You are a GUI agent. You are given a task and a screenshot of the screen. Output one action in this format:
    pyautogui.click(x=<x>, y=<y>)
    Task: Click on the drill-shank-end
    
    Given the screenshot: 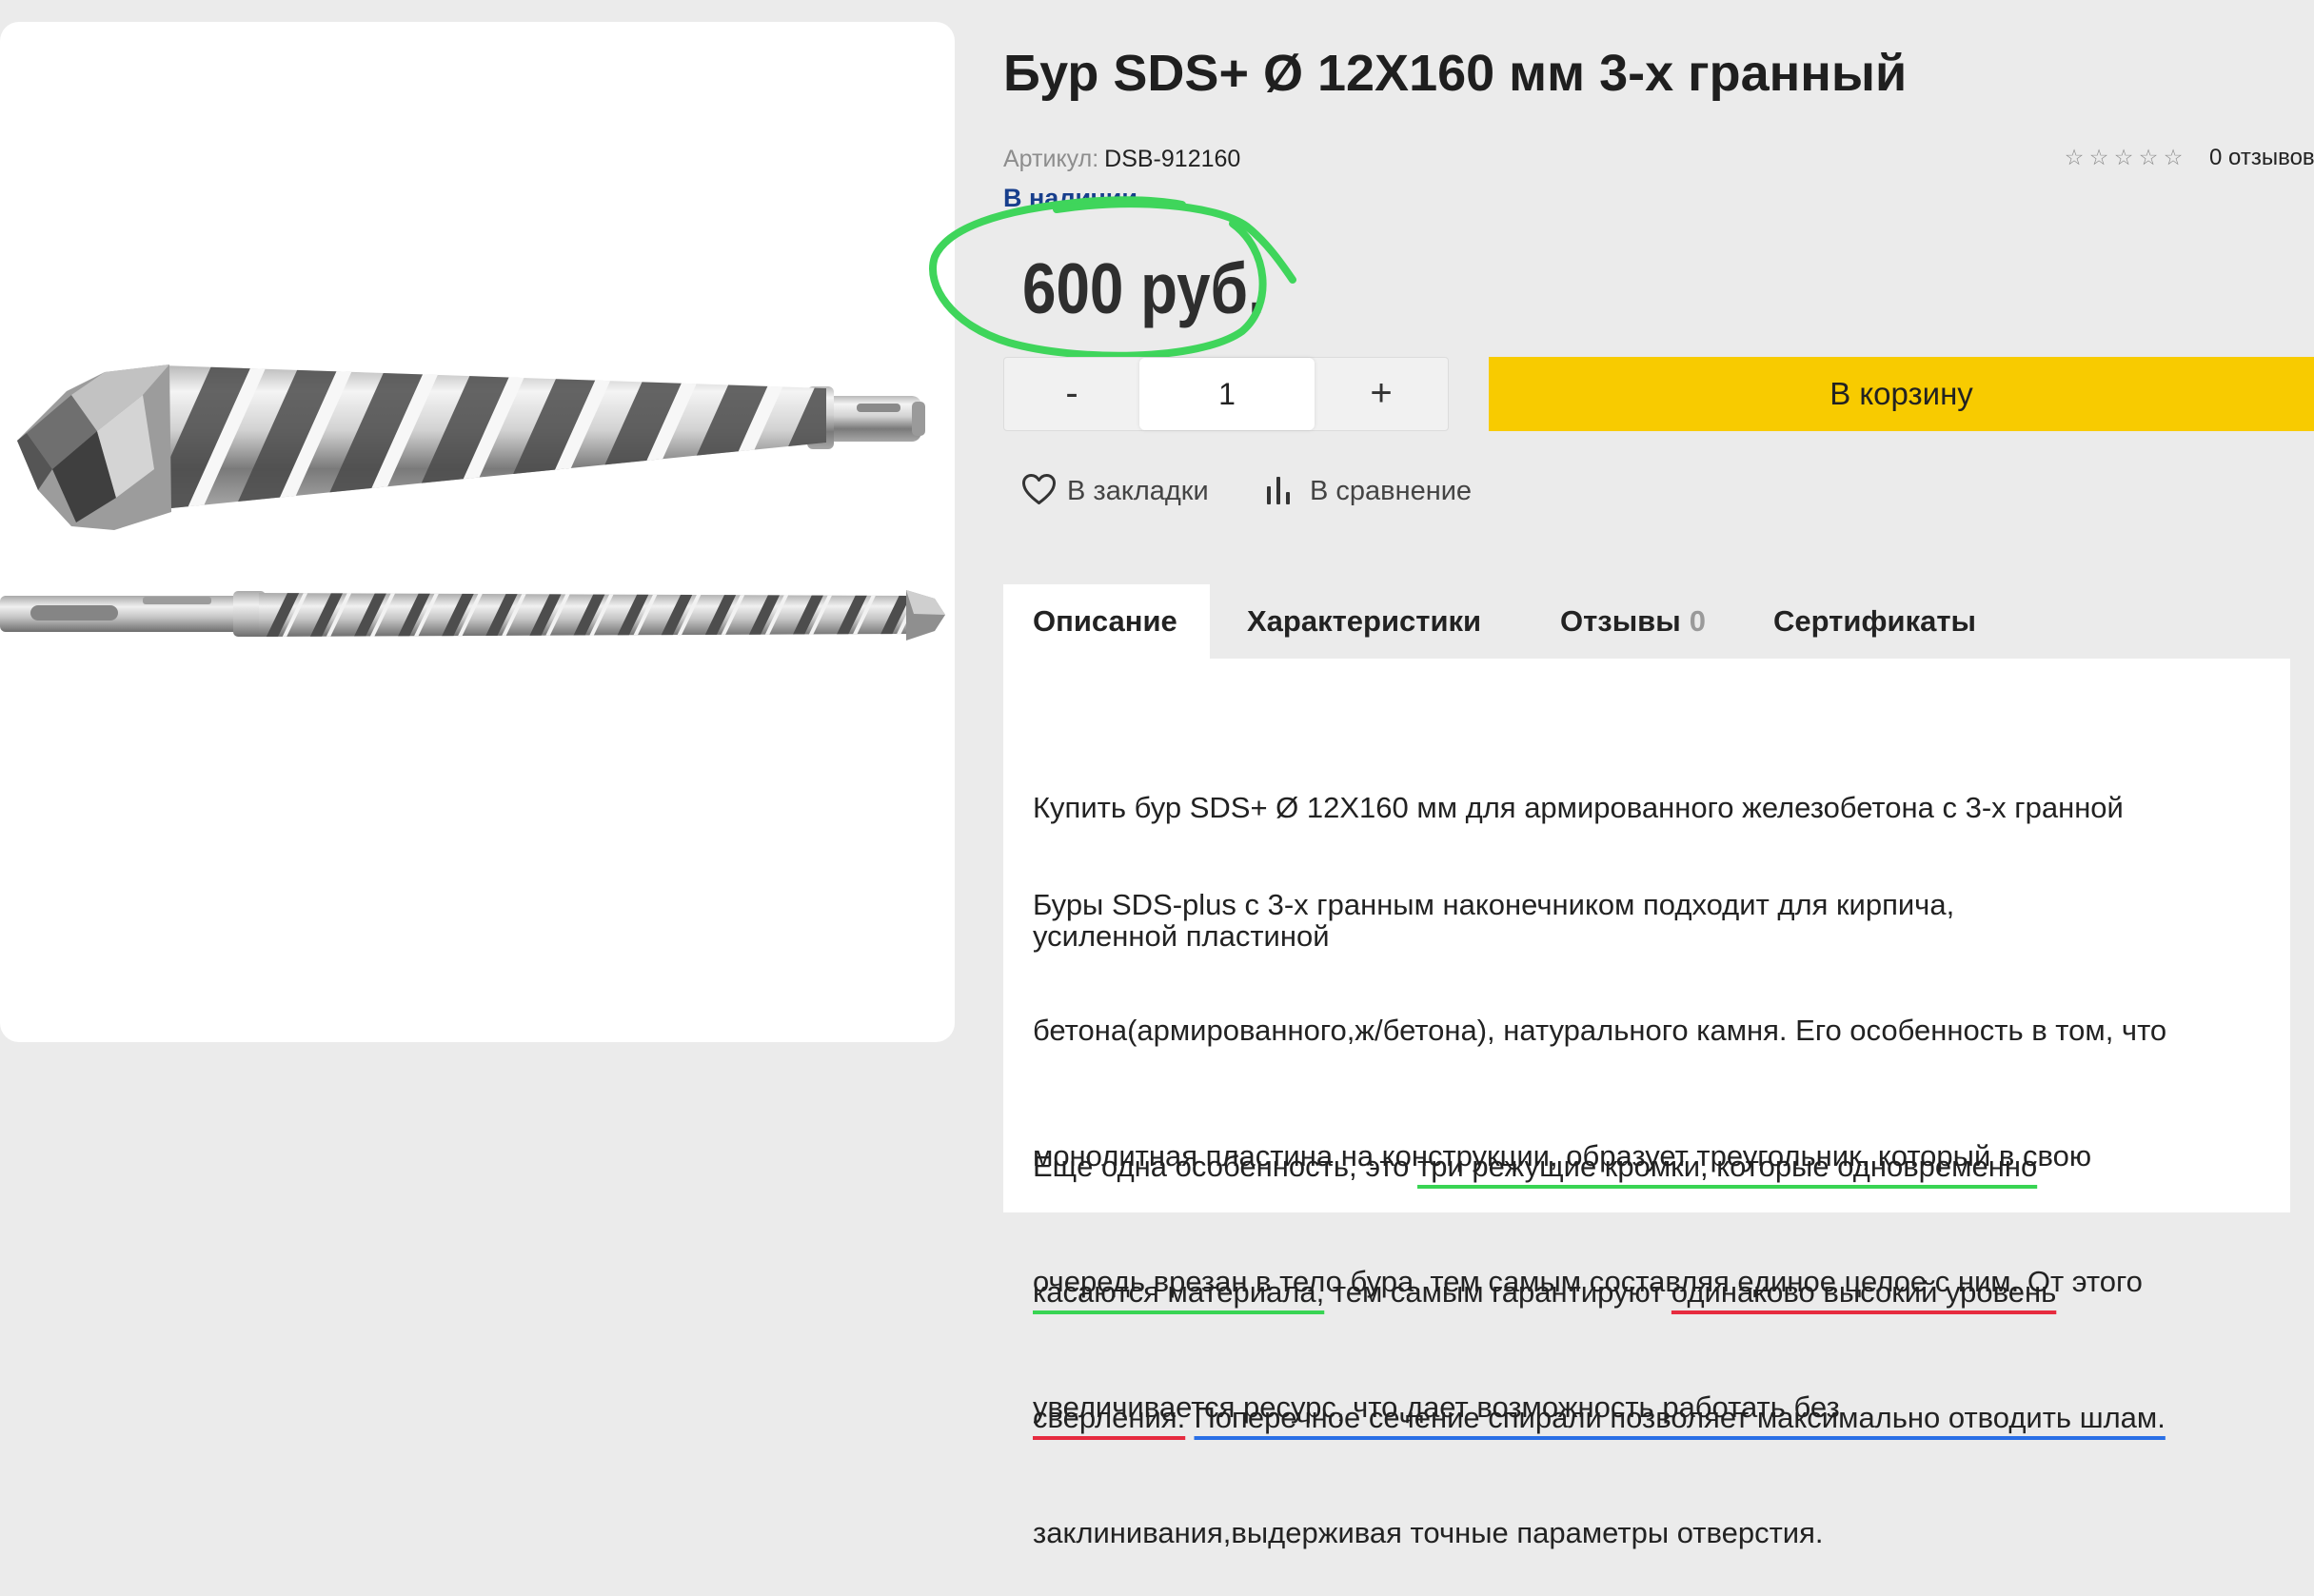 What is the action you would take?
    pyautogui.click(x=919, y=419)
    